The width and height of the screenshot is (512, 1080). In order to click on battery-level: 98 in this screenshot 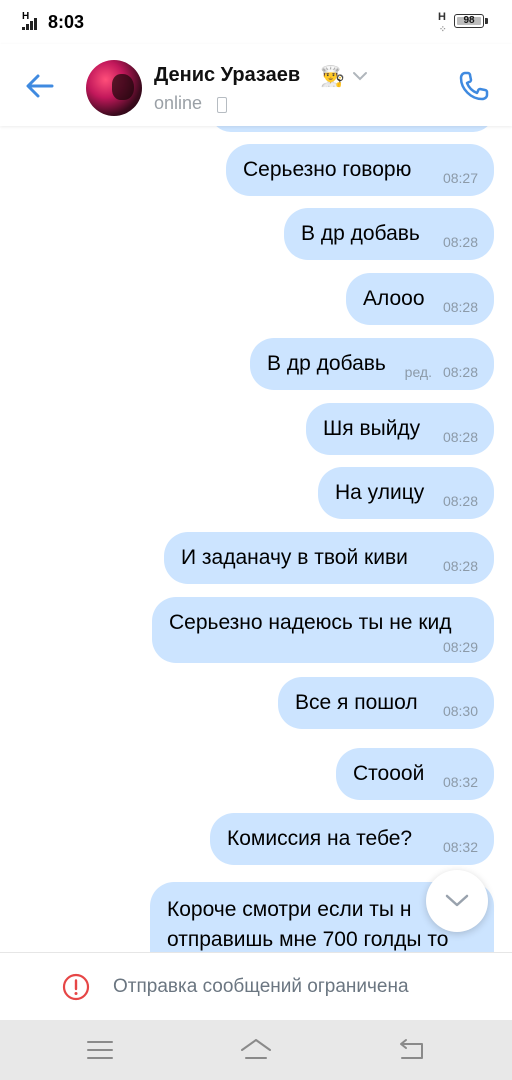, I will do `click(469, 20)`.